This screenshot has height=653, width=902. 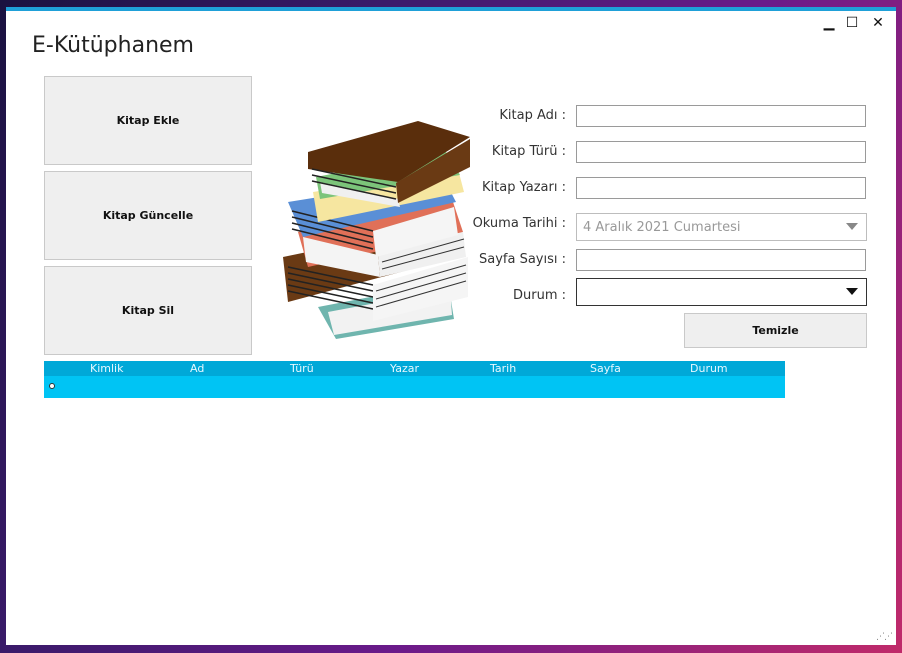 I want to click on book-name-input, so click(x=721, y=116).